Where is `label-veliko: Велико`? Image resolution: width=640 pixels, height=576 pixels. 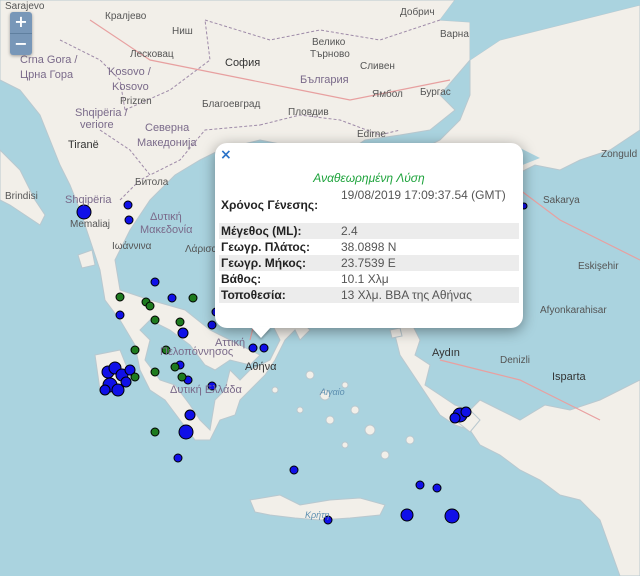 label-veliko: Велико is located at coordinates (329, 42).